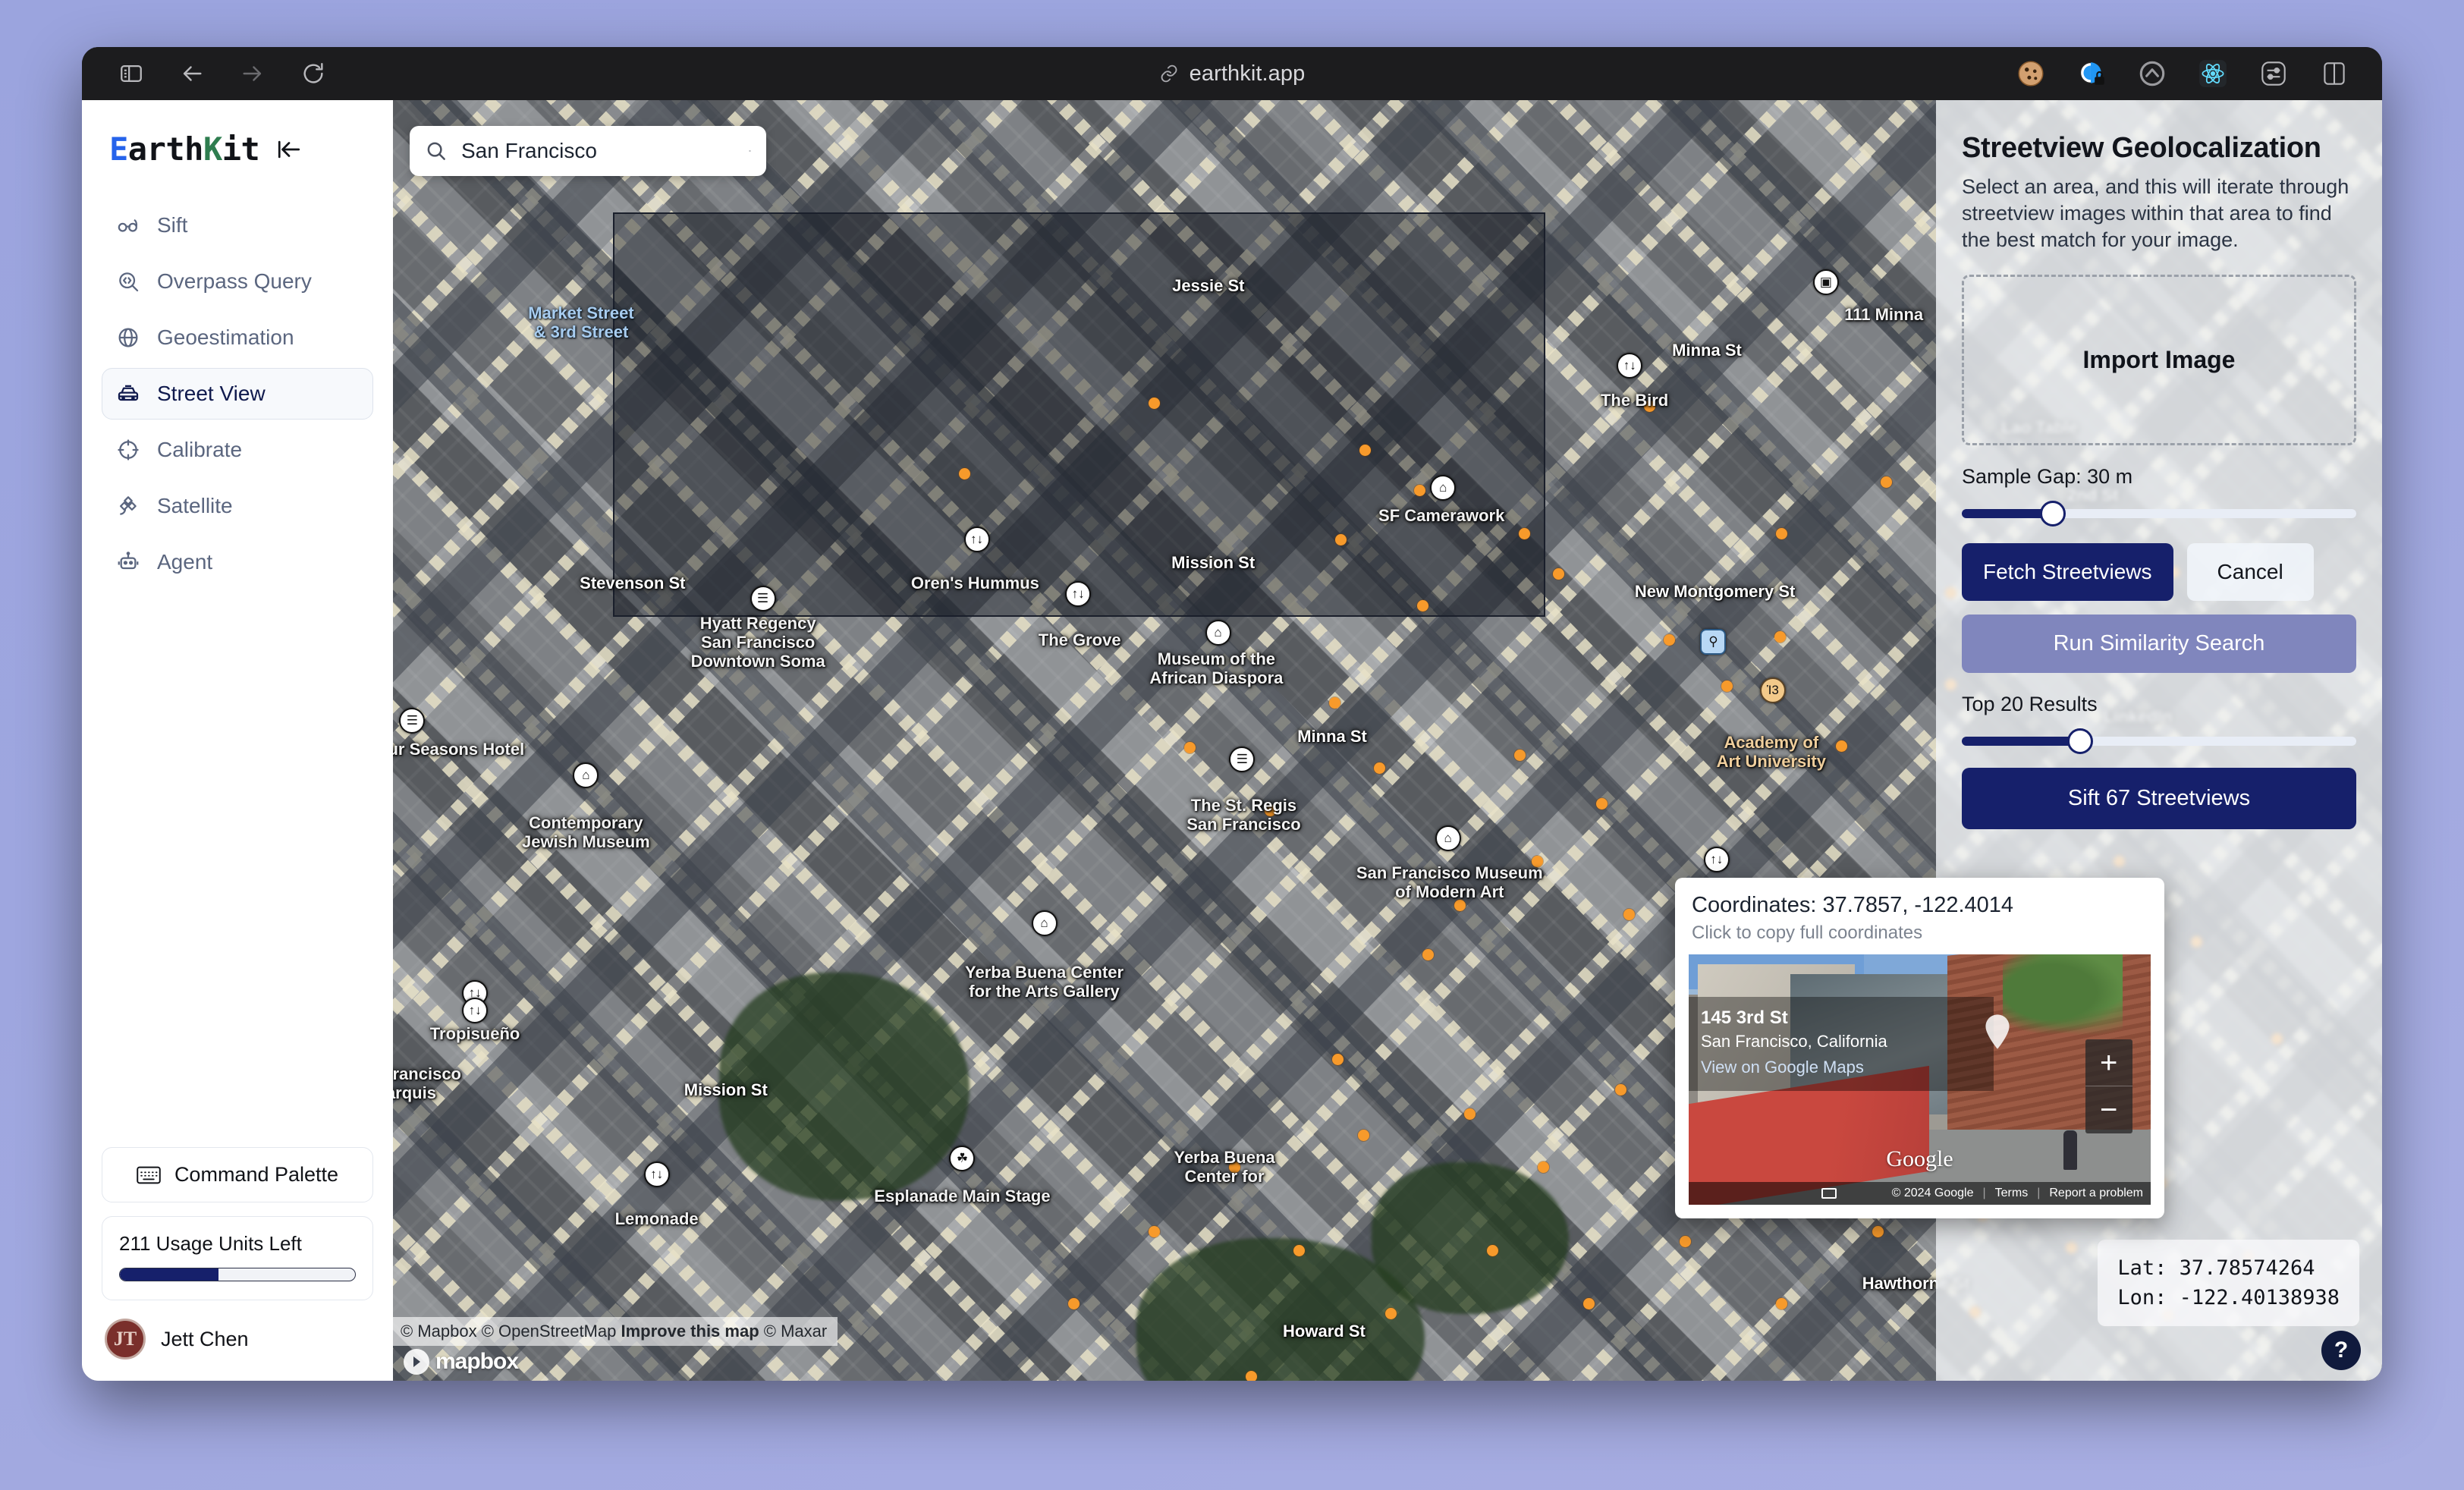  Describe the element at coordinates (2067, 572) in the screenshot. I see `fetch-streetviews-button: Fetch Streetviews` at that location.